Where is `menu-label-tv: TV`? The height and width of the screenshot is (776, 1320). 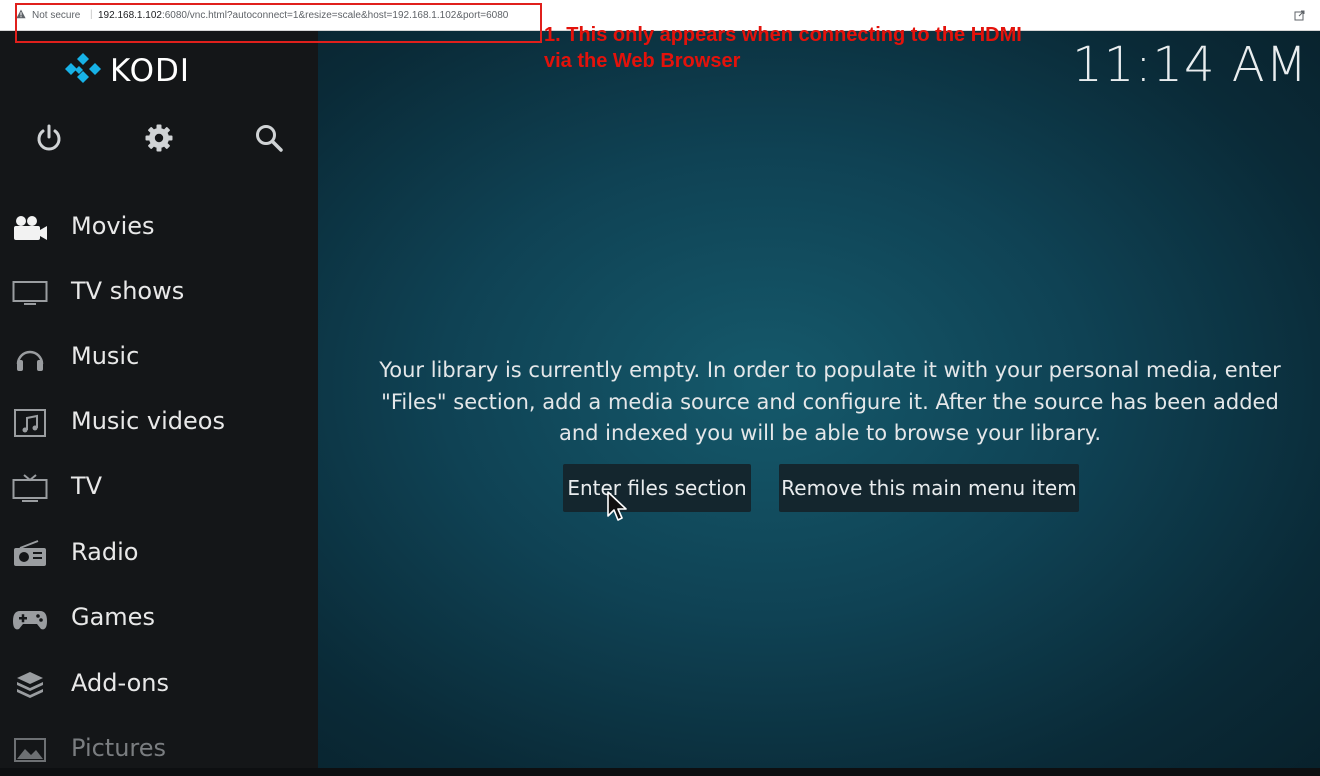
menu-label-tv: TV is located at coordinates (87, 486).